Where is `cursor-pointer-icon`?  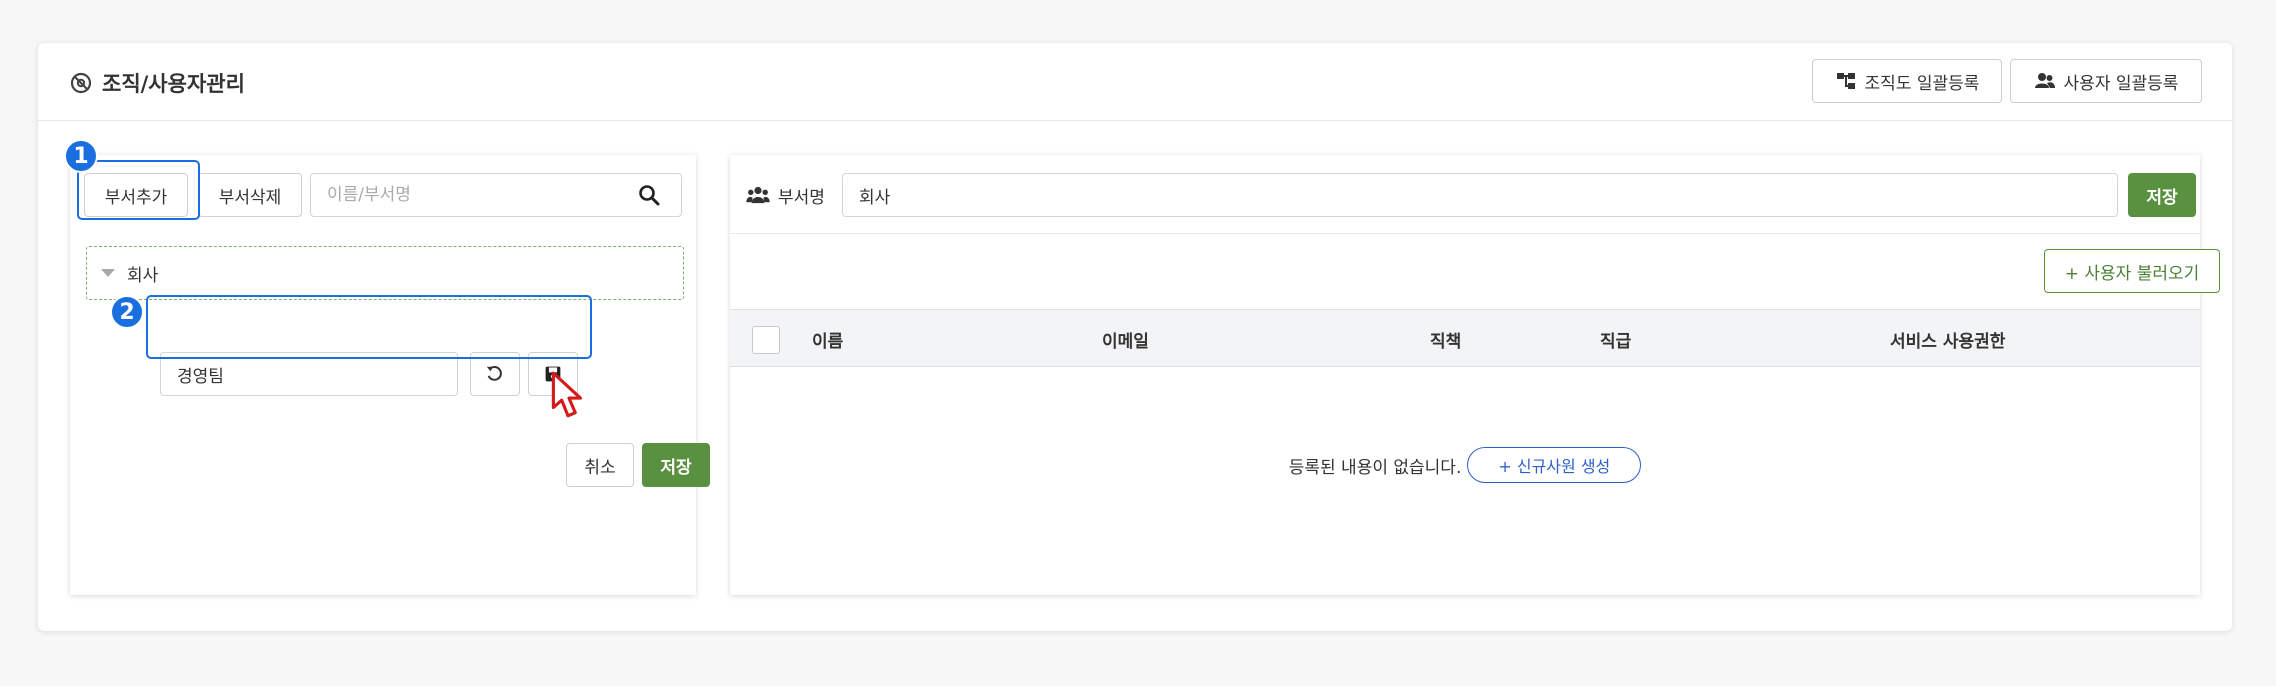 cursor-pointer-icon is located at coordinates (566, 394).